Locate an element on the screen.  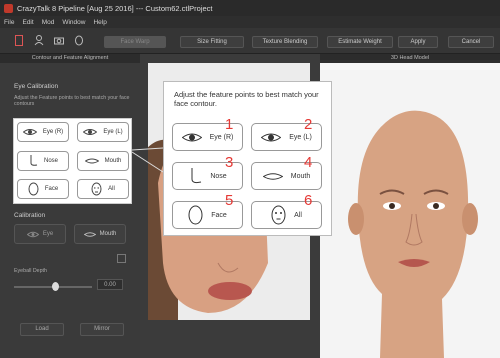
mouth-icon is located at coordinates (272, 176).